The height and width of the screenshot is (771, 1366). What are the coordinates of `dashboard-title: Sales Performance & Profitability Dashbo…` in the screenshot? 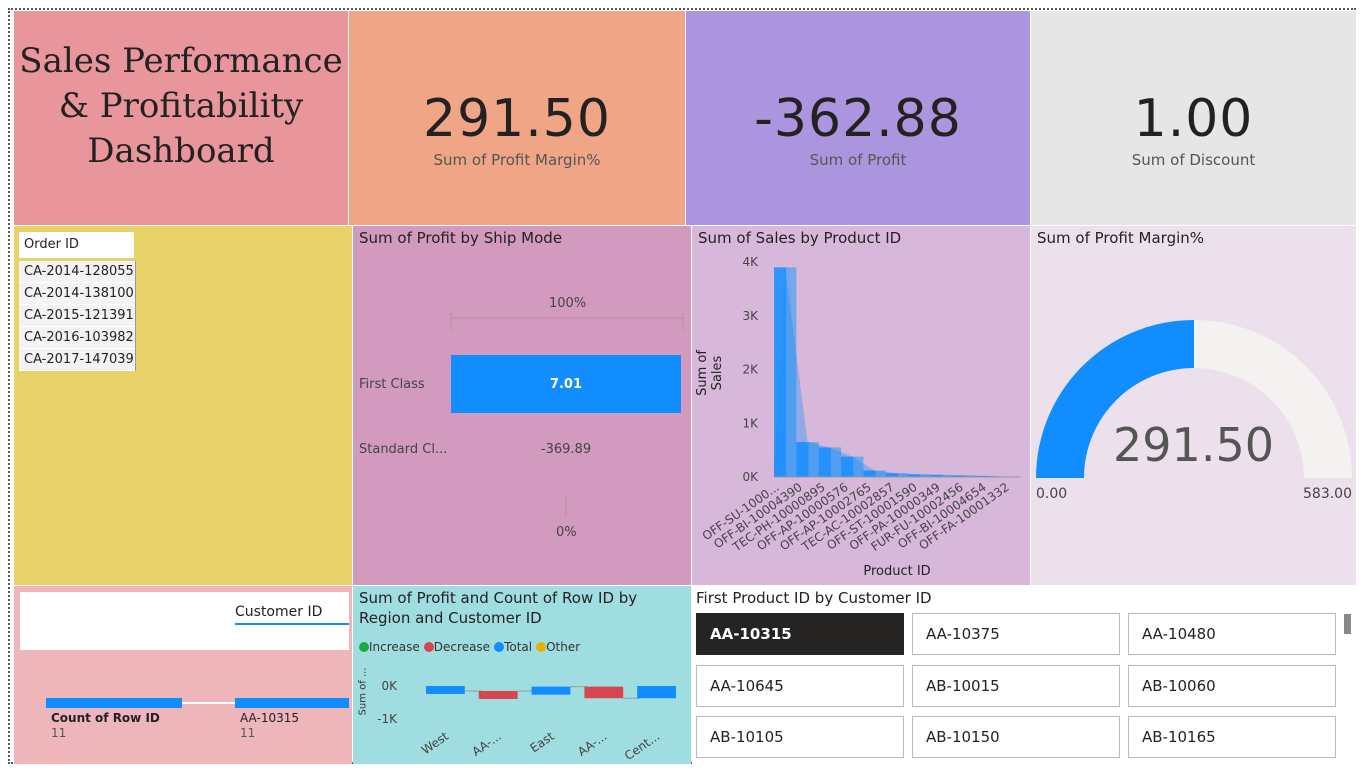 It's located at (181, 106).